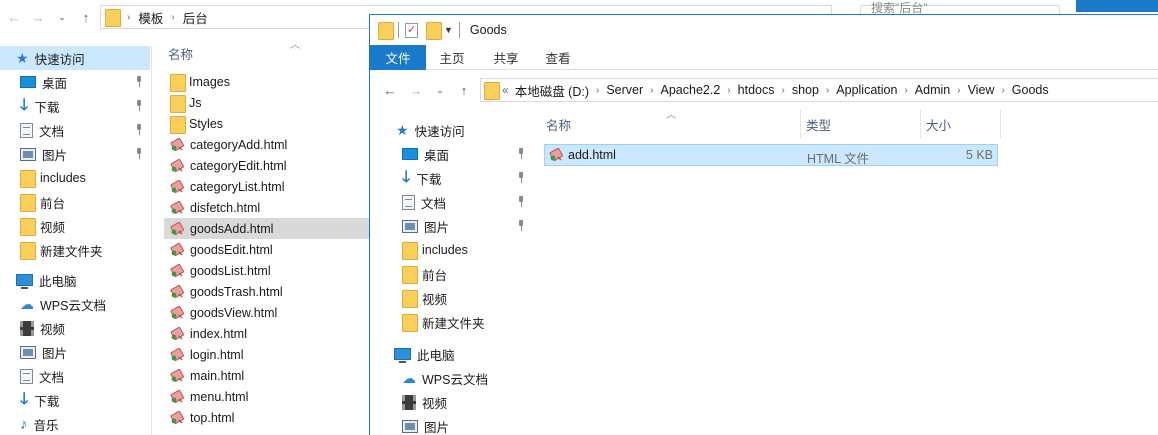 The image size is (1158, 435). I want to click on computer-icon, so click(24, 281).